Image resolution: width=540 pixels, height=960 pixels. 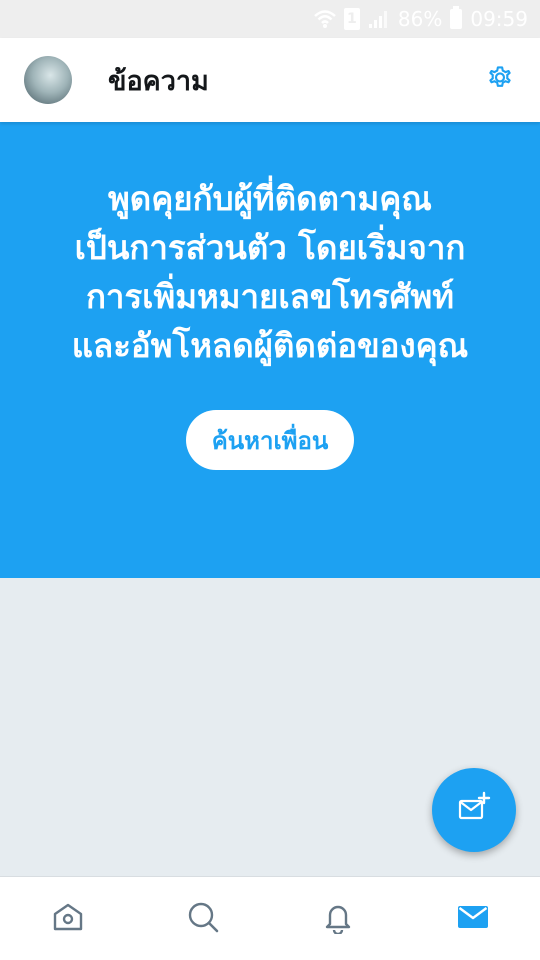 I want to click on new-message-button, so click(x=474, y=810).